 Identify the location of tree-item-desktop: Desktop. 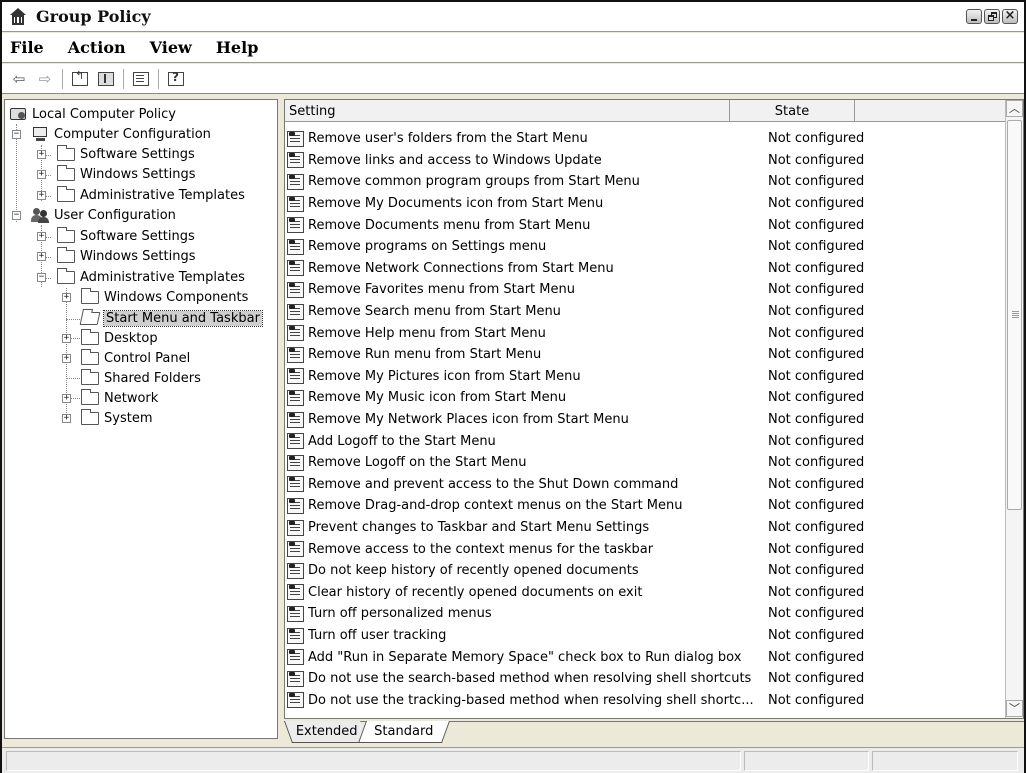
(119, 338).